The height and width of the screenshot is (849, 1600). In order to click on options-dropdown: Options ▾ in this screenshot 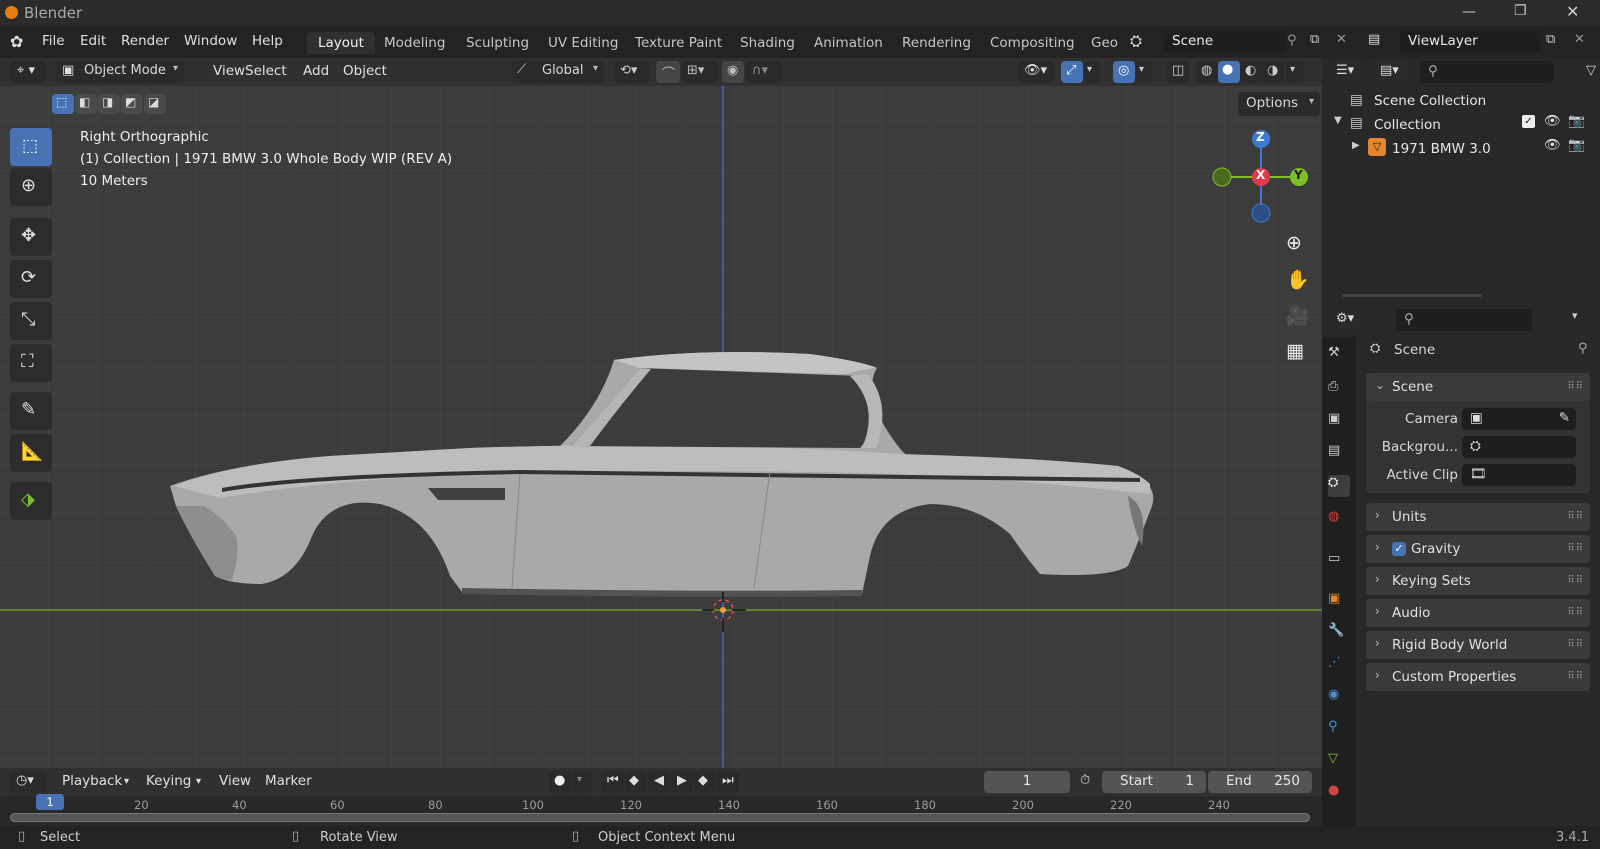, I will do `click(1279, 104)`.